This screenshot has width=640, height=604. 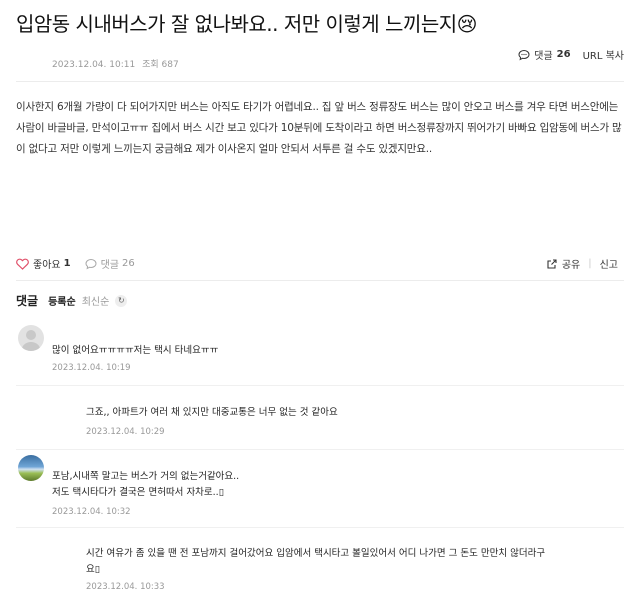 What do you see at coordinates (82, 263) in the screenshot?
I see `post-actions: 좋아요 1 댓글 26` at bounding box center [82, 263].